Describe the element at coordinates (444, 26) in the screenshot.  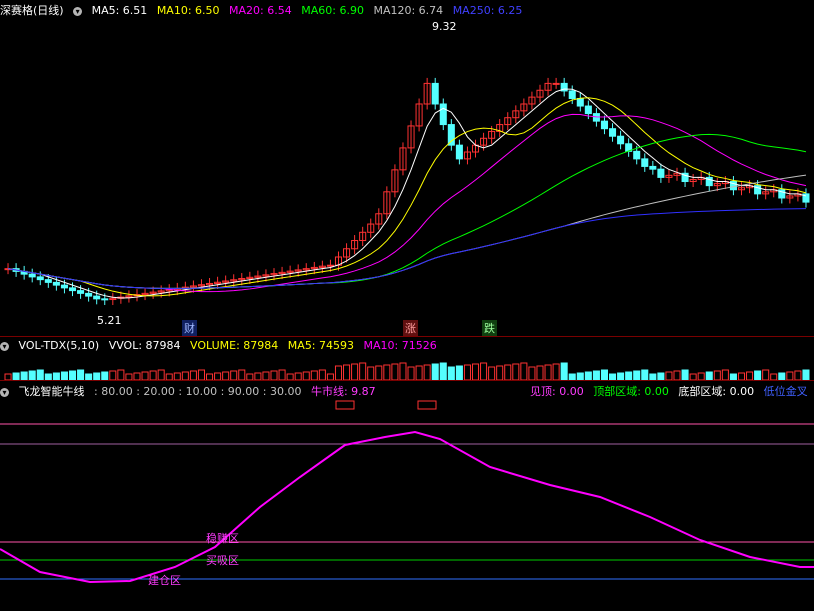
I see `high-price-label: 9.32` at that location.